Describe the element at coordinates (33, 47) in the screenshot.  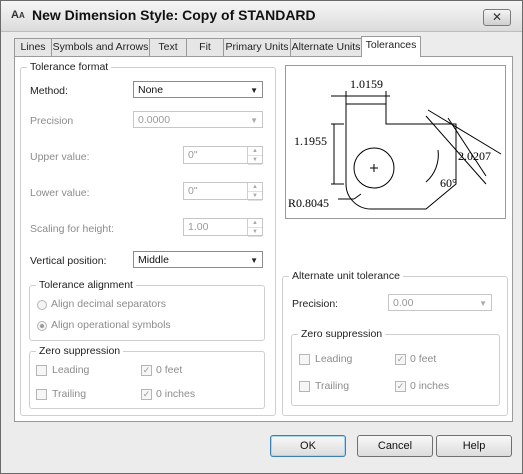
I see `tab-lines: Lines` at that location.